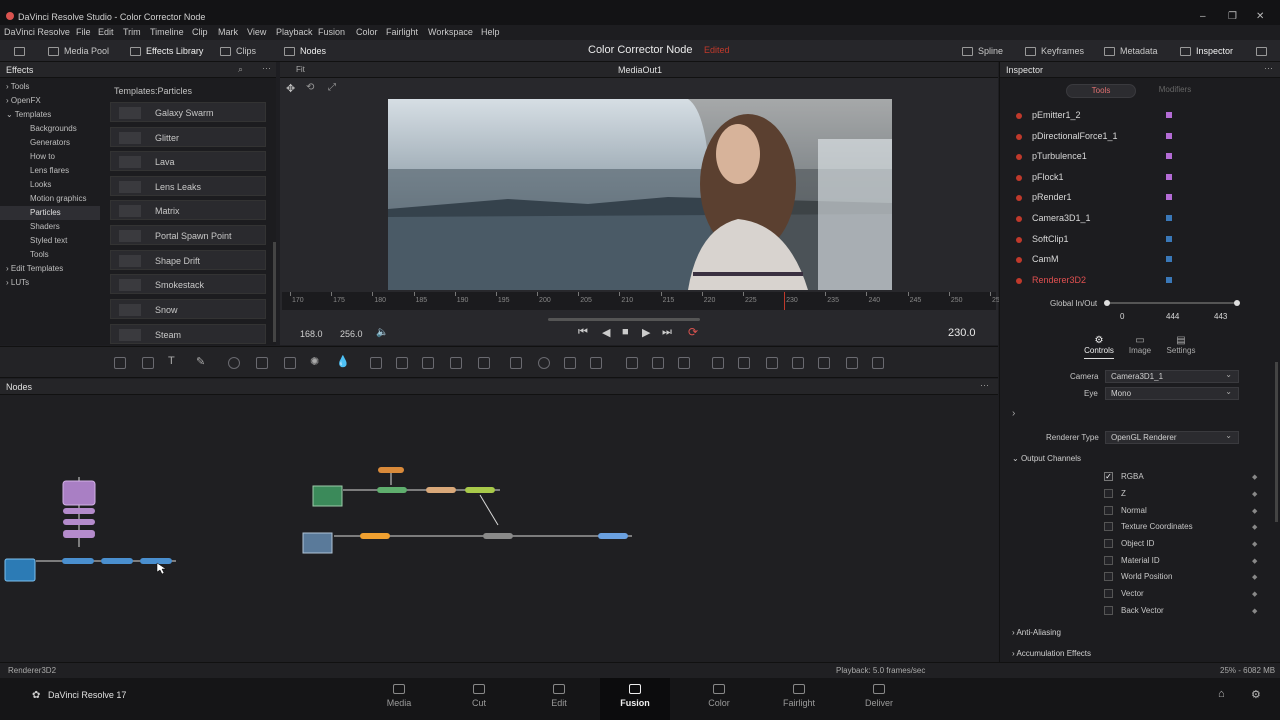 This screenshot has height=720, width=1280. What do you see at coordinates (583, 332) in the screenshot?
I see `skip-start-icon: ⏮` at bounding box center [583, 332].